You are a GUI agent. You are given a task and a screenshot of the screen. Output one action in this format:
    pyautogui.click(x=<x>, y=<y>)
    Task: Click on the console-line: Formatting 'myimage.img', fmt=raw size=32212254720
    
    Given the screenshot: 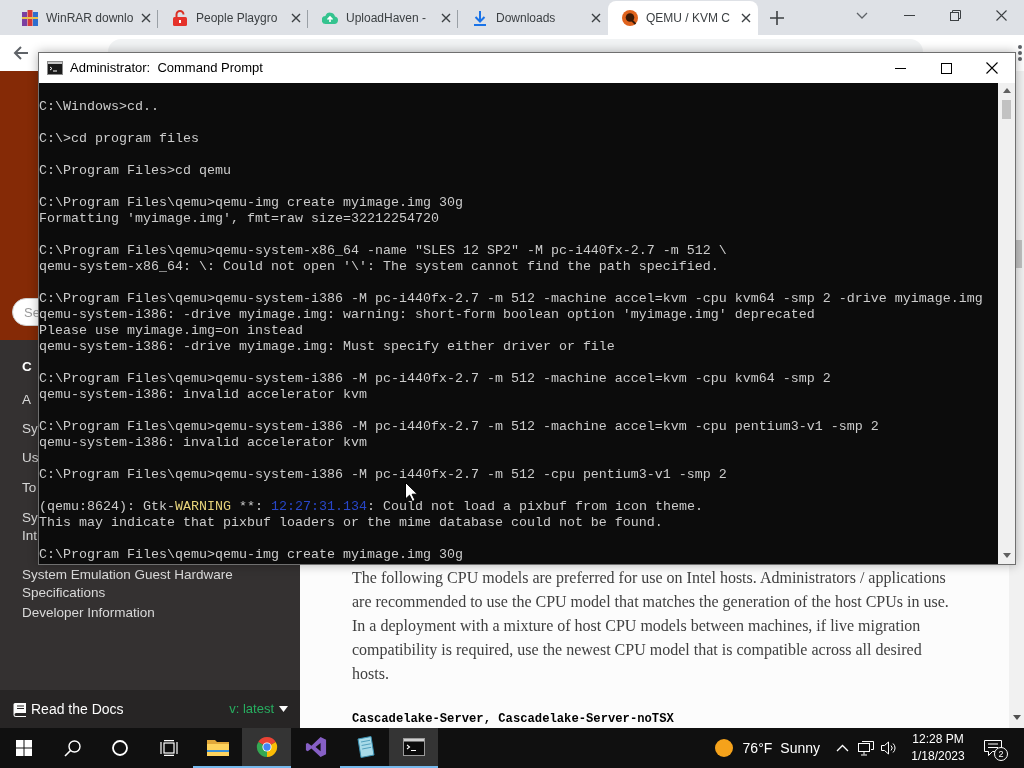 What is the action you would take?
    pyautogui.click(x=239, y=219)
    